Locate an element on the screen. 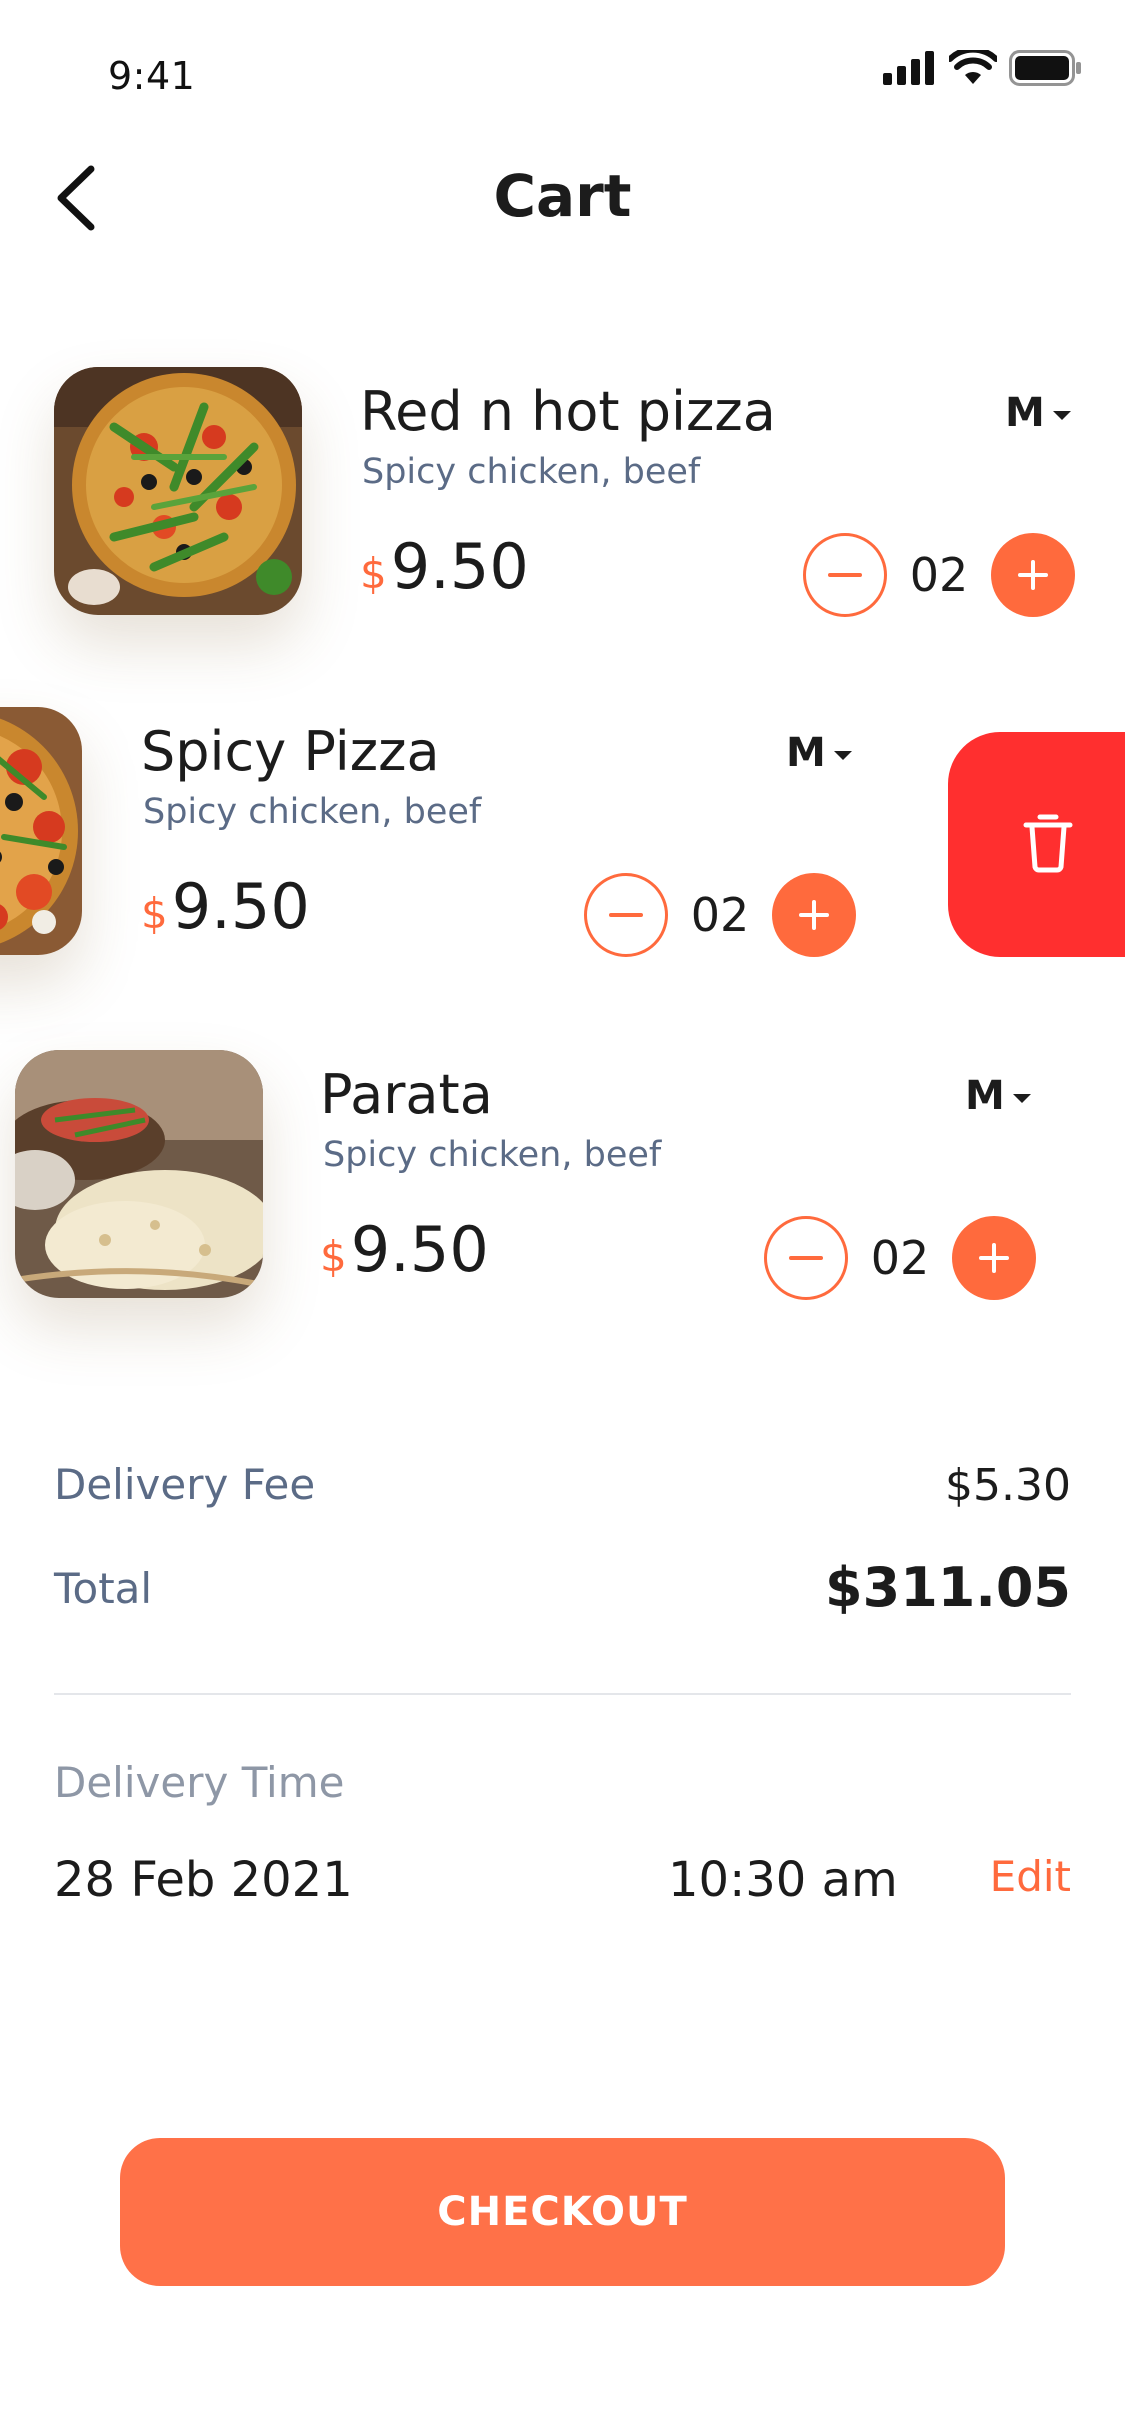 This screenshot has height=2436, width=1125. pizza-arugula-image is located at coordinates (178, 491).